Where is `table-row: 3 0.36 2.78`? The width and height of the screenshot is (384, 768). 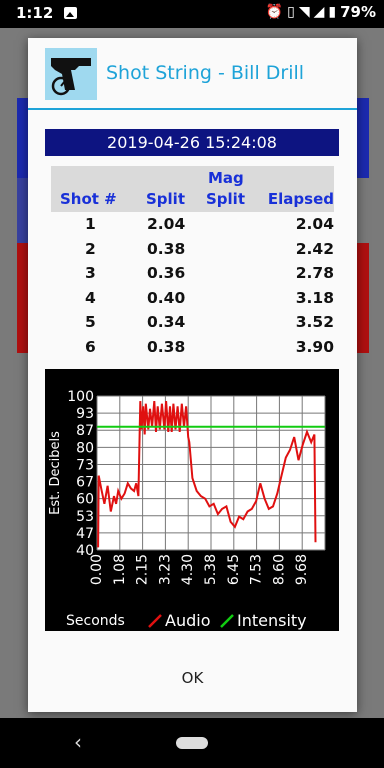 table-row: 3 0.36 2.78 is located at coordinates (192, 273).